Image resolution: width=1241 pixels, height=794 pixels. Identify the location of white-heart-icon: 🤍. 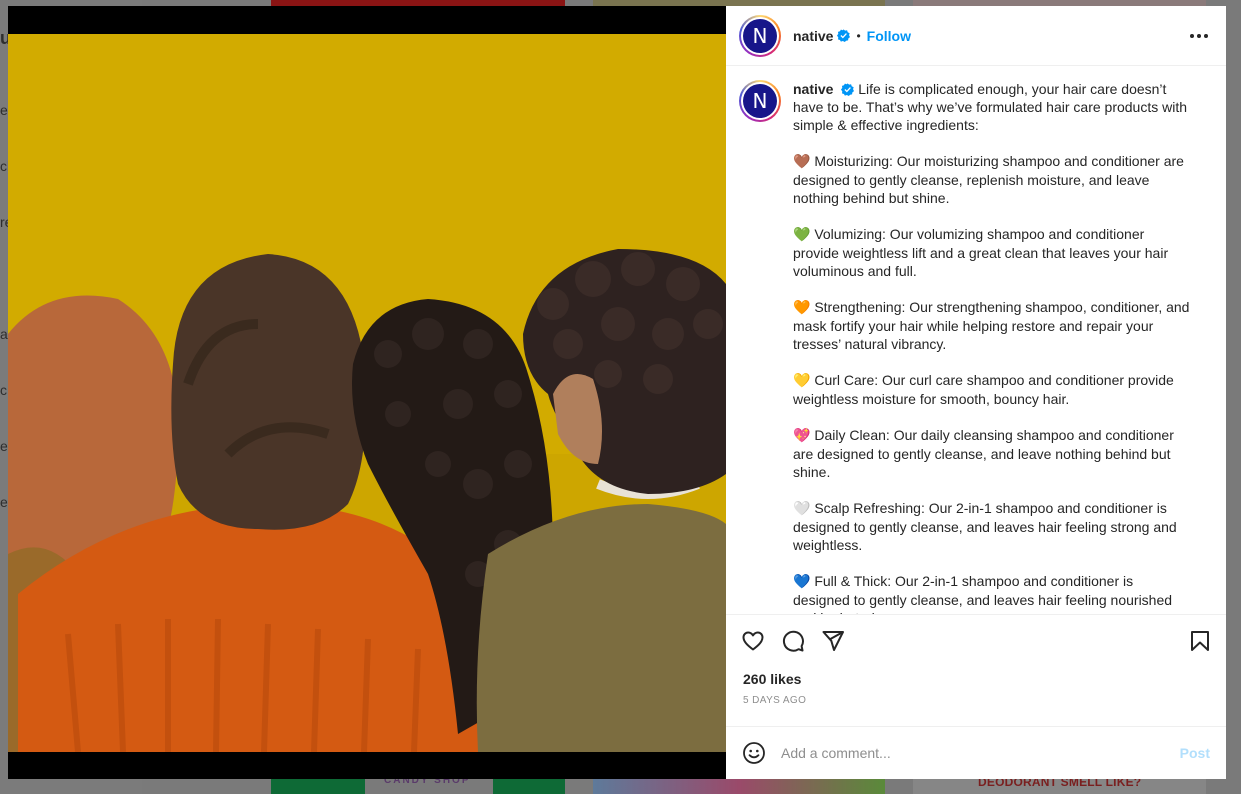
(802, 509).